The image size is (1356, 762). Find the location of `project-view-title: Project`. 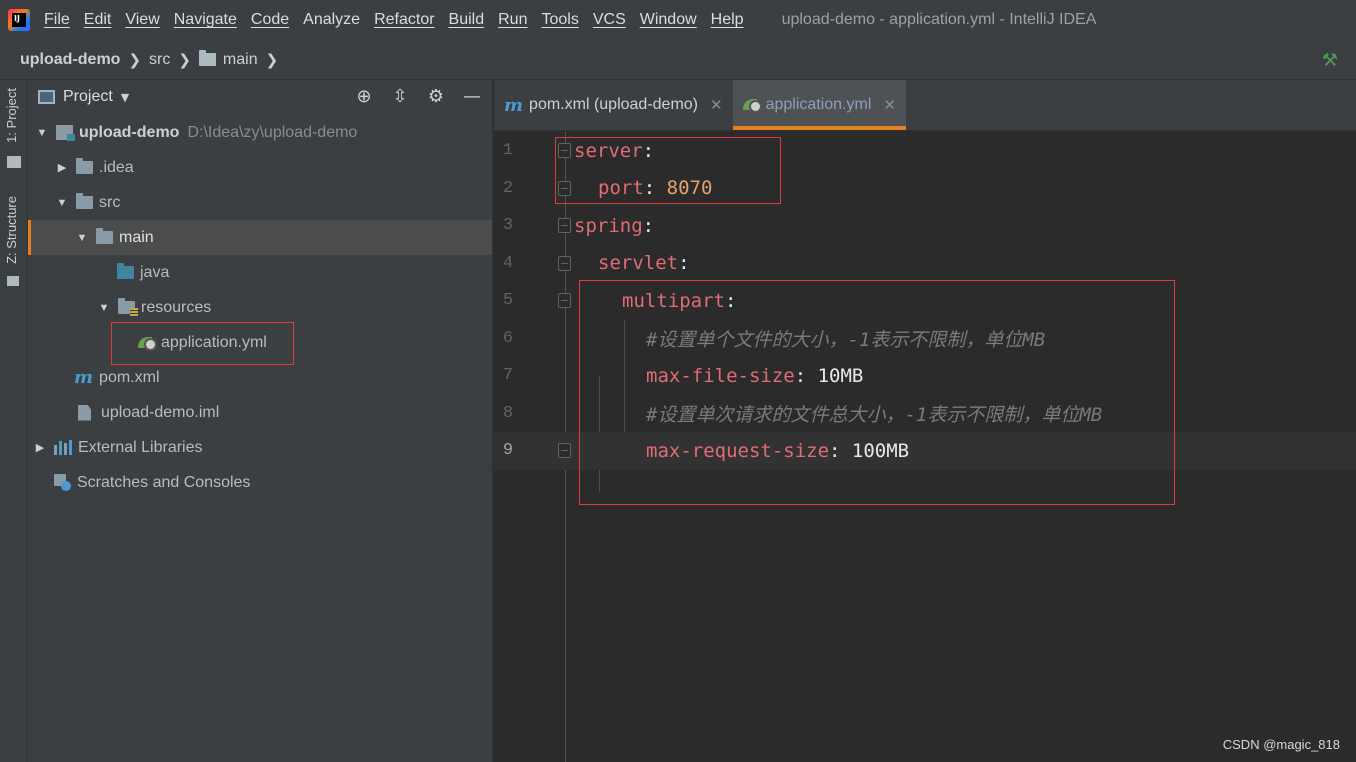

project-view-title: Project is located at coordinates (88, 97).